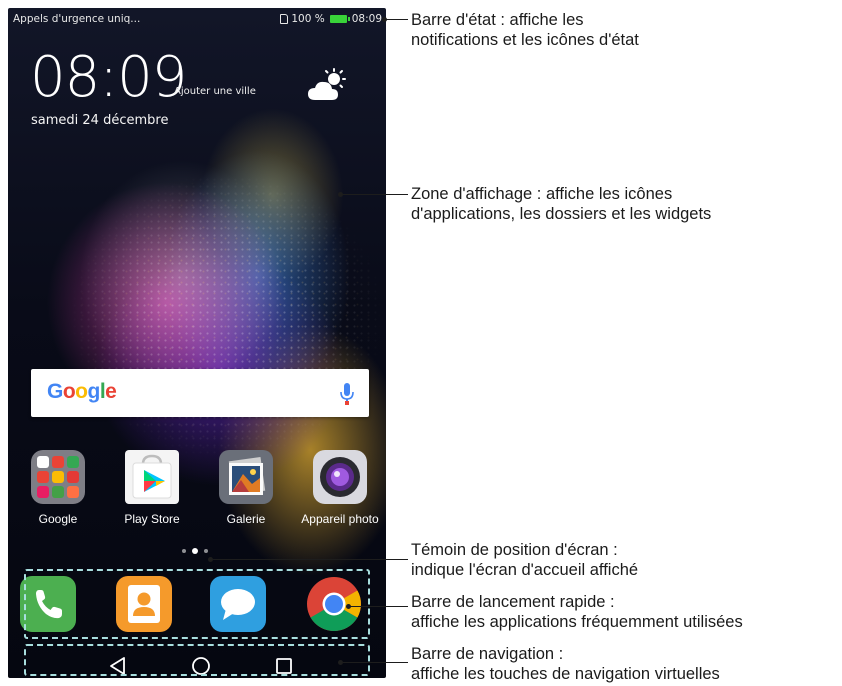 This screenshot has height=686, width=842. Describe the element at coordinates (200, 393) in the screenshot. I see `google-search-bar: Google` at that location.